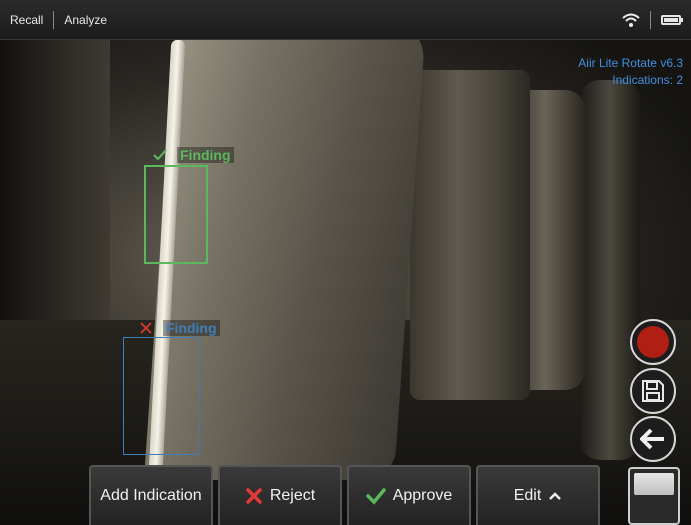  I want to click on back-button, so click(653, 439).